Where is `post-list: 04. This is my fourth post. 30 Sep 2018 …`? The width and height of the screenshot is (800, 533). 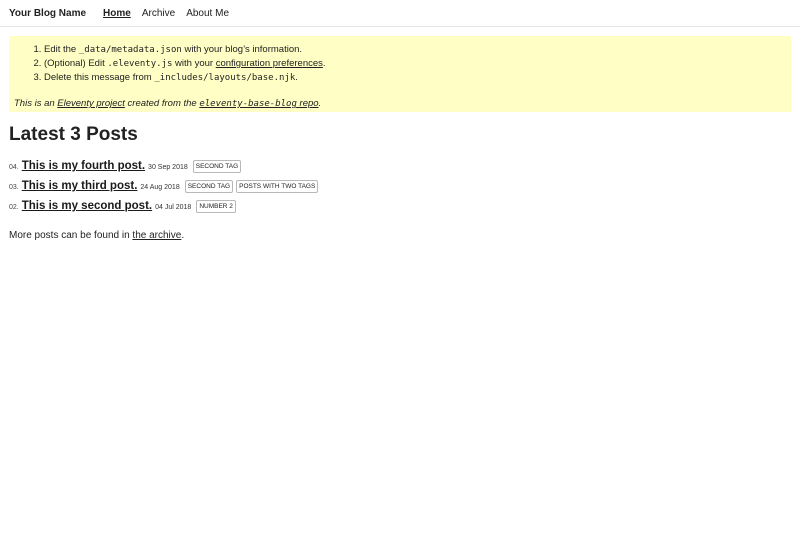
post-list: 04. This is my fourth post. 30 Sep 2018 … is located at coordinates (400, 190).